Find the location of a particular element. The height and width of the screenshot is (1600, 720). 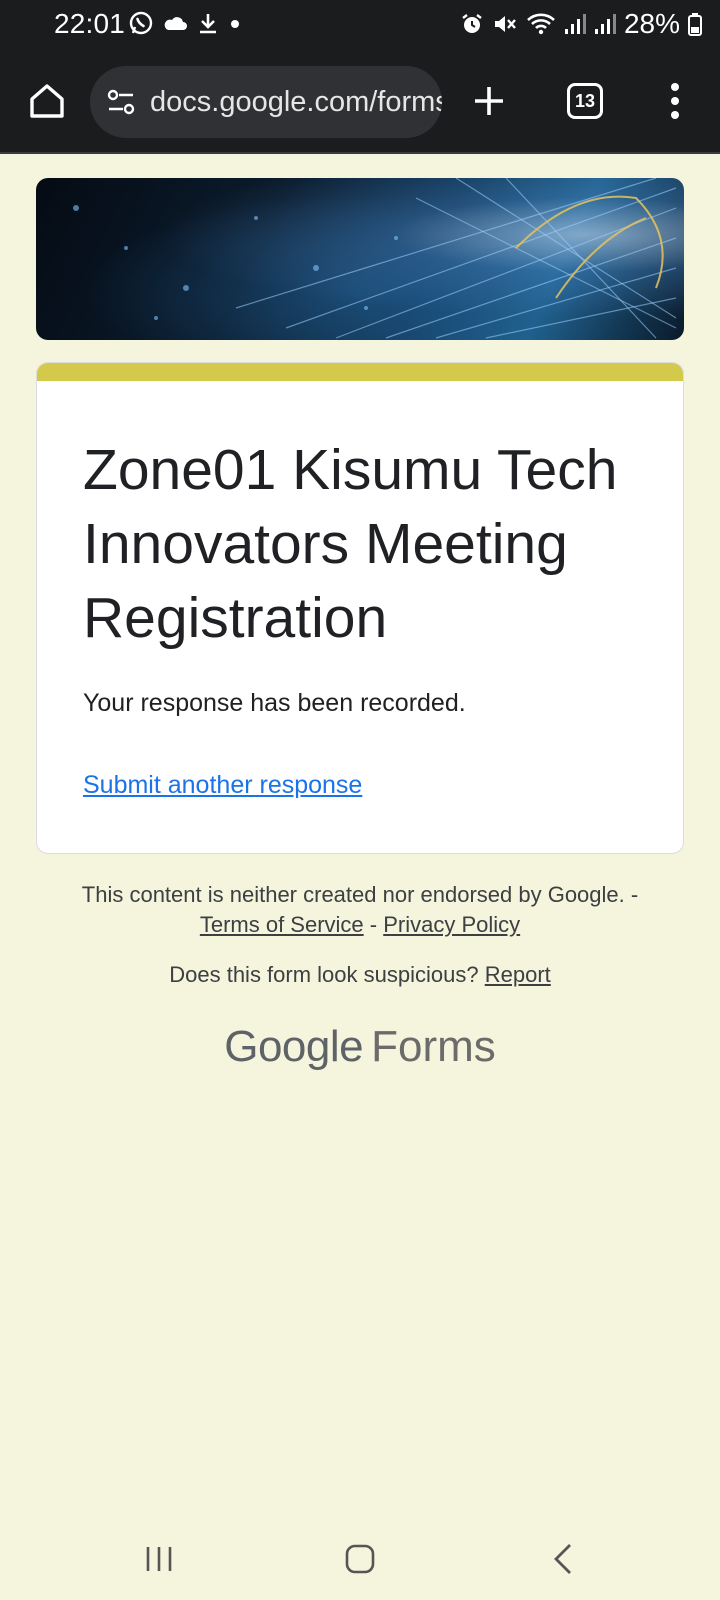

browser-toolbar: docs.google.com/forms 13 is located at coordinates (360, 103).